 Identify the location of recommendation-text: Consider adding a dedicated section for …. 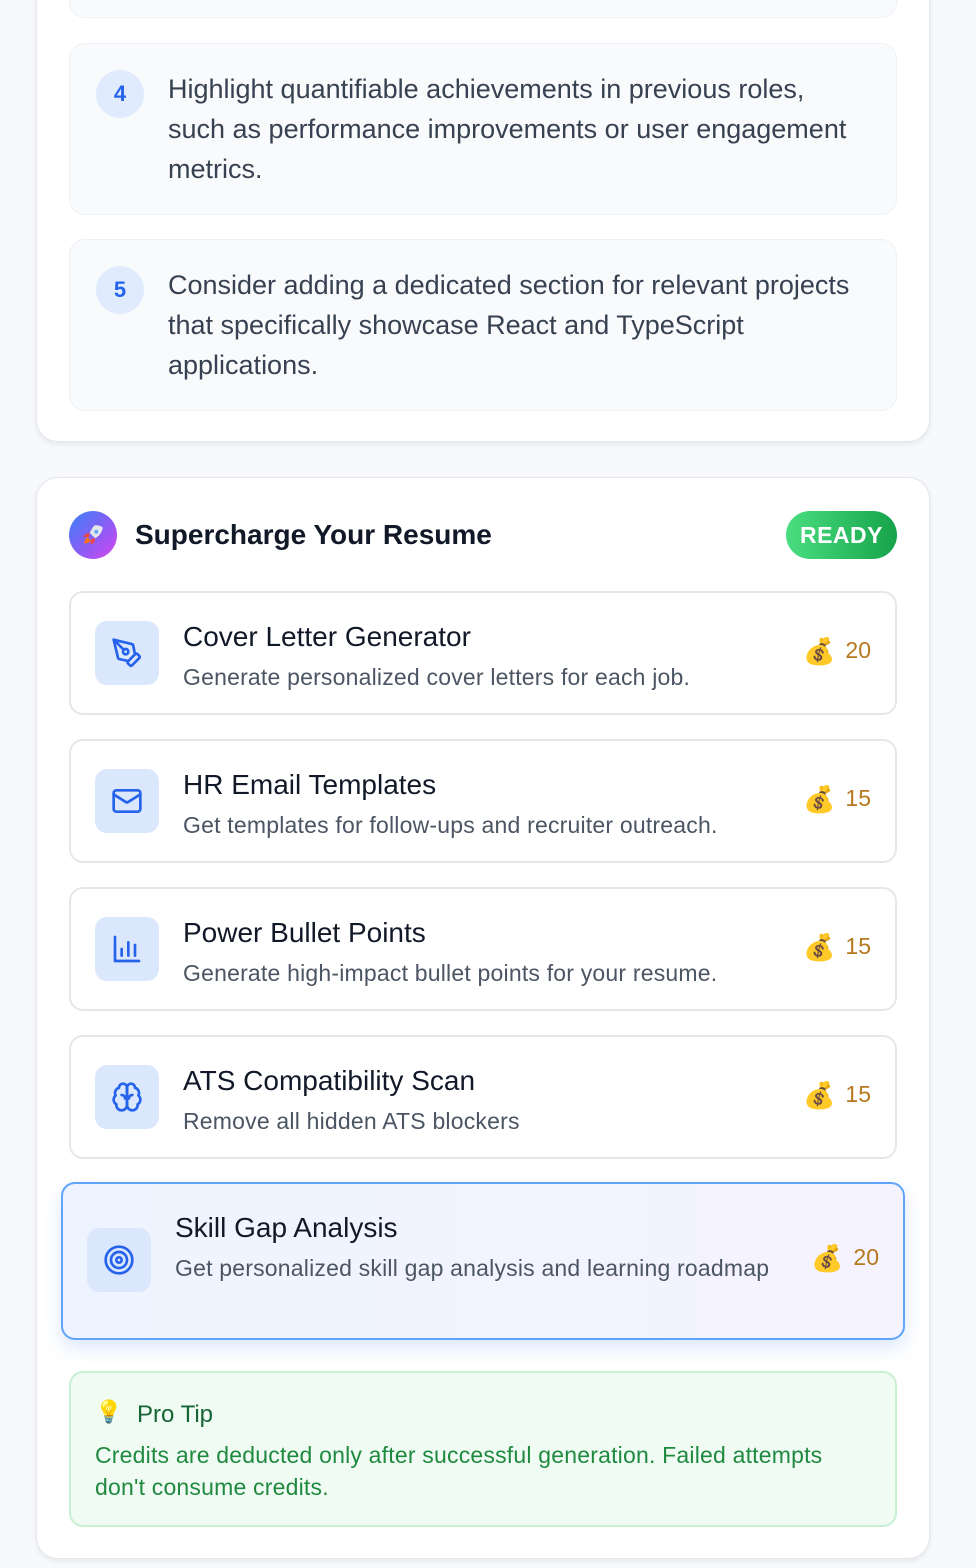
(509, 325).